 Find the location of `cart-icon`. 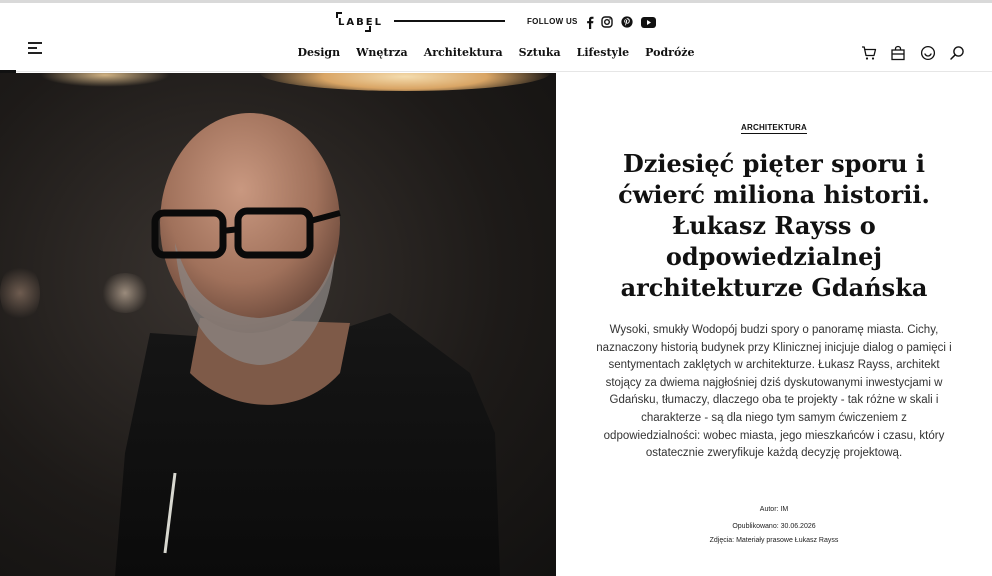

cart-icon is located at coordinates (869, 53).